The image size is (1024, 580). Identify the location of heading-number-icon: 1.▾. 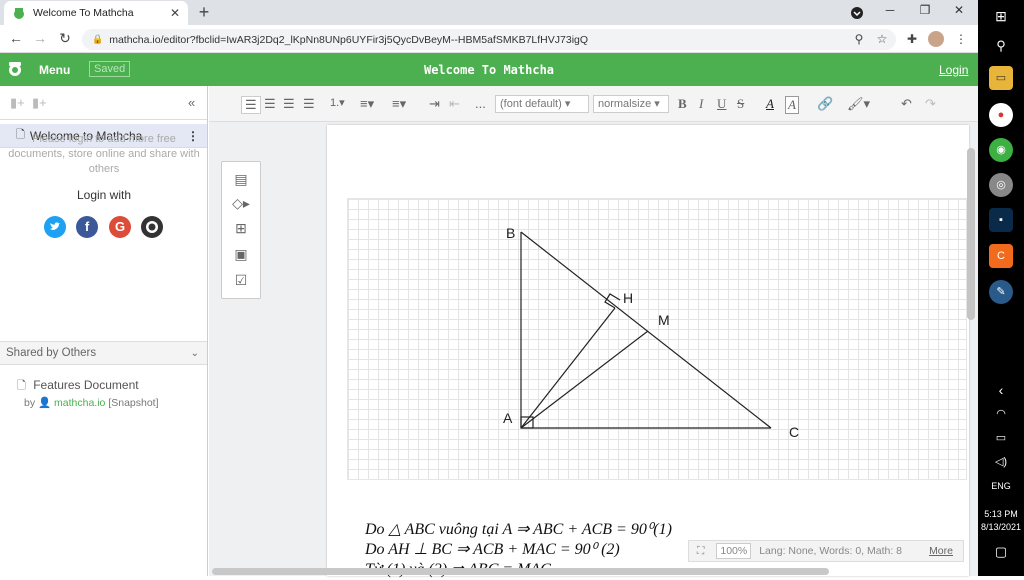
(337, 102).